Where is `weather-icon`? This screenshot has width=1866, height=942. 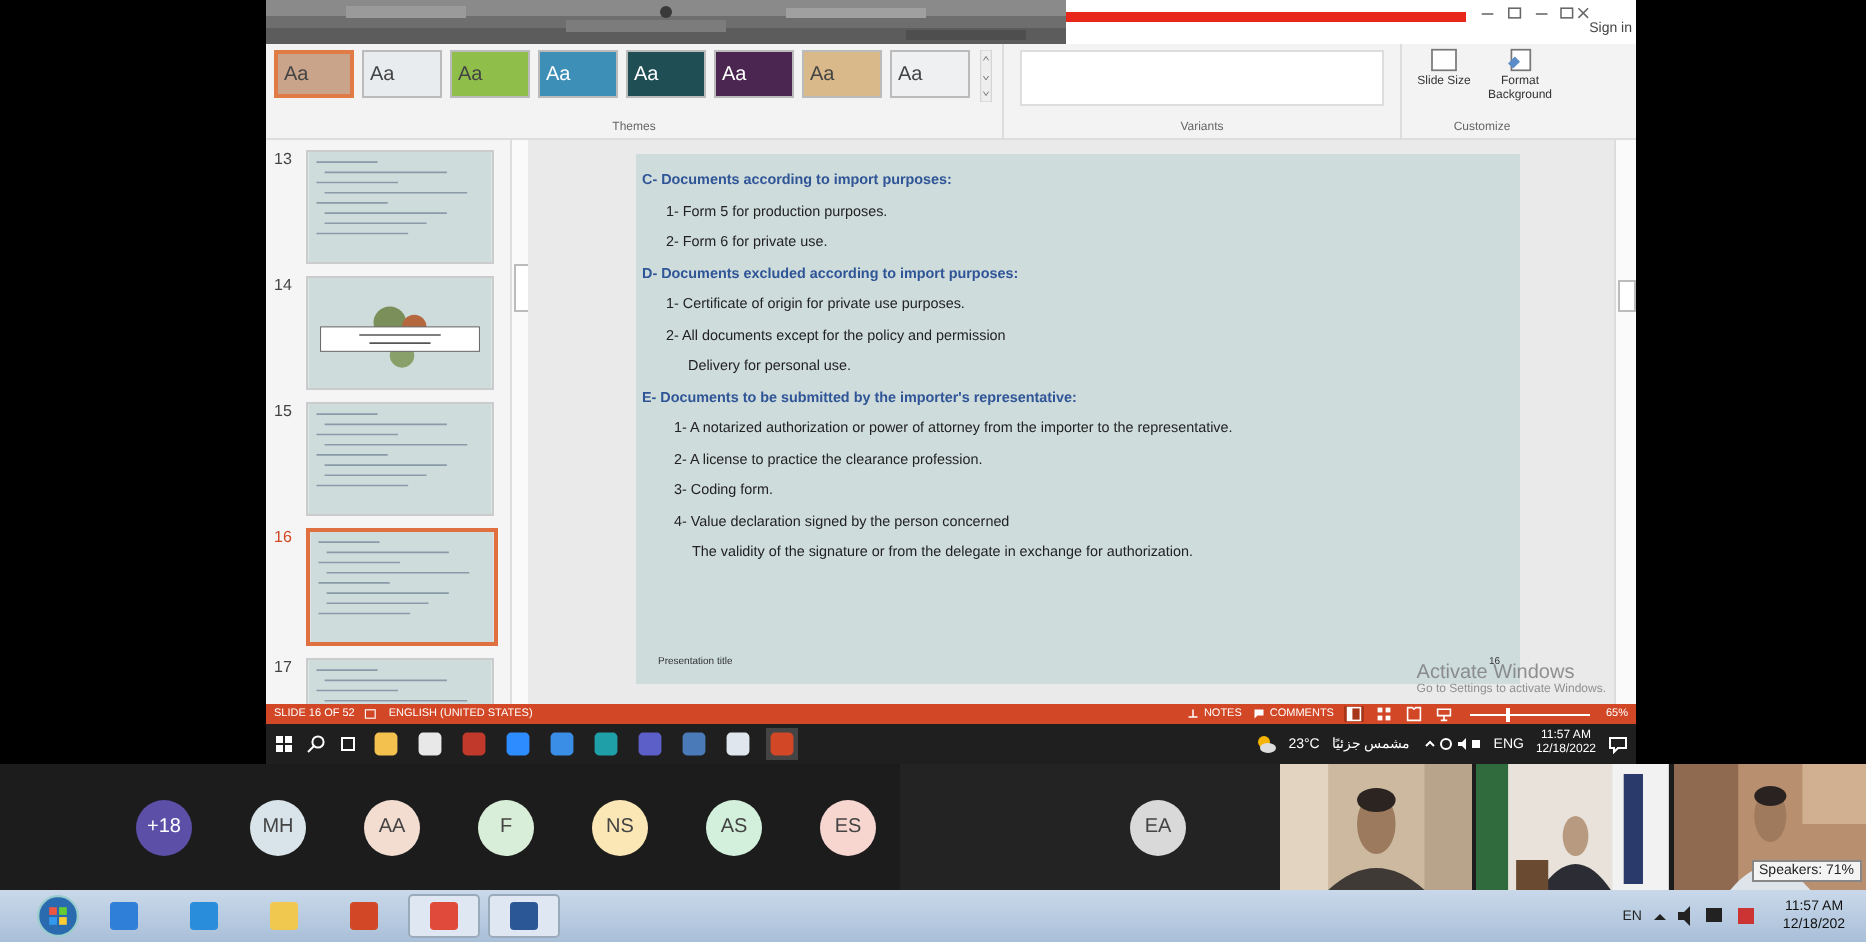 weather-icon is located at coordinates (1266, 744).